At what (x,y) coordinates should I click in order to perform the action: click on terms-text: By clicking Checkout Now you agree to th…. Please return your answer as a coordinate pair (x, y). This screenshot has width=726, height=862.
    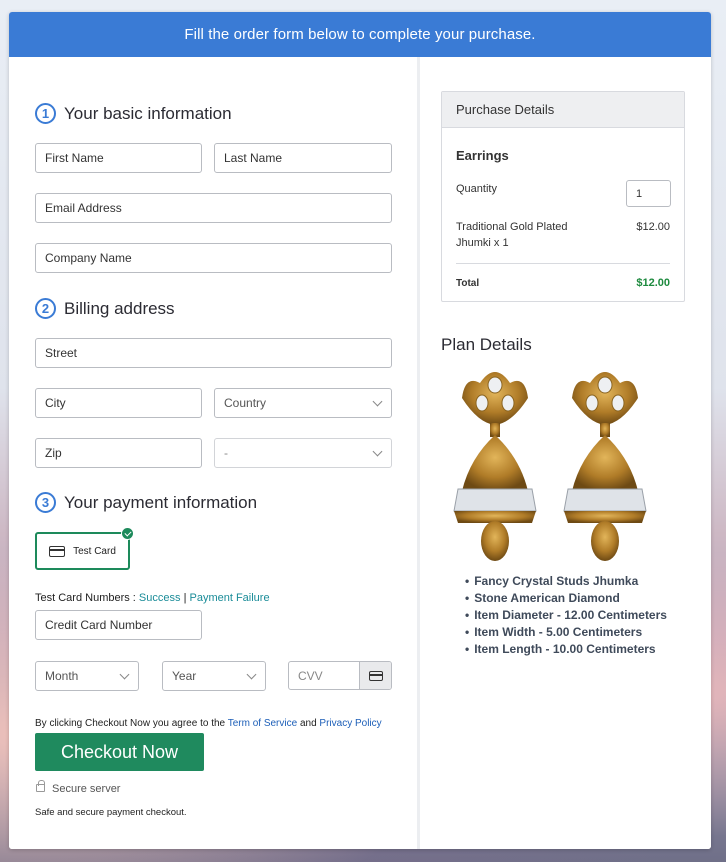
    Looking at the image, I should click on (208, 723).